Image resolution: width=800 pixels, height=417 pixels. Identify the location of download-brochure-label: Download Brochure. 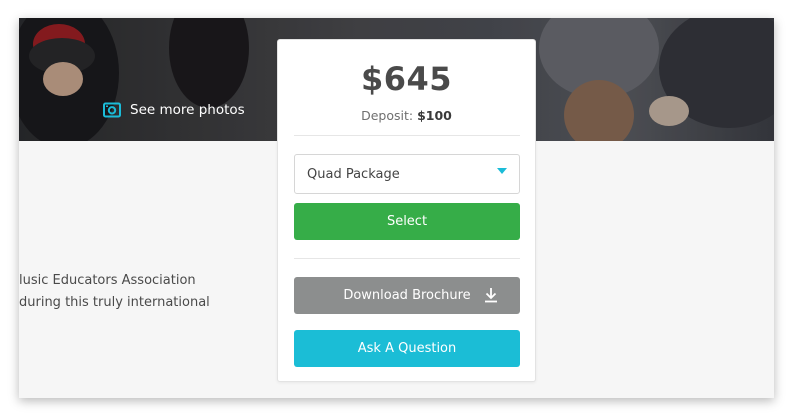
(407, 295).